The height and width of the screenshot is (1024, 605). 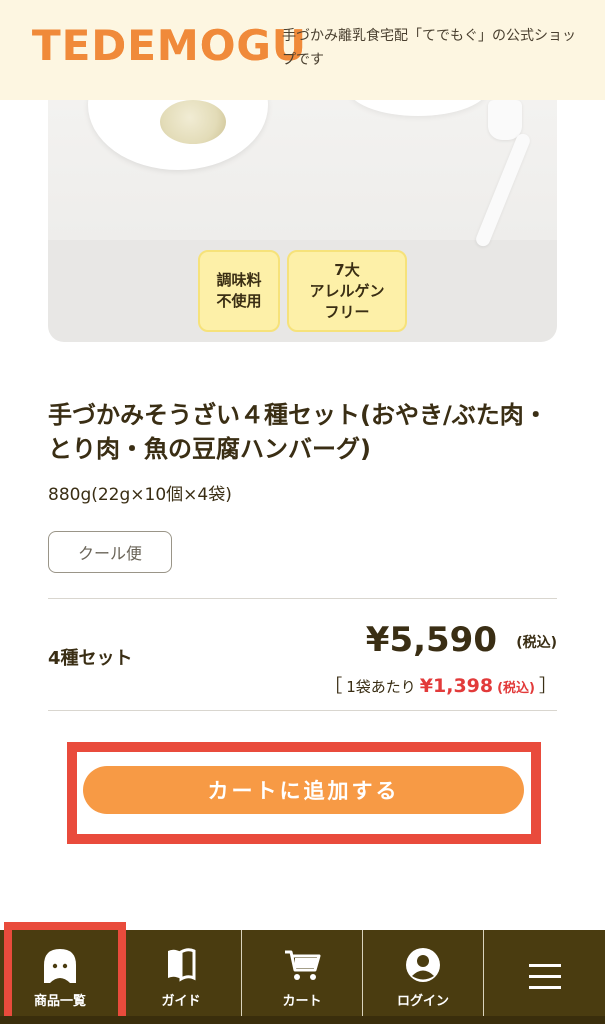 What do you see at coordinates (140, 495) in the screenshot?
I see `product-weight: 880g(22g×10個×4袋)` at bounding box center [140, 495].